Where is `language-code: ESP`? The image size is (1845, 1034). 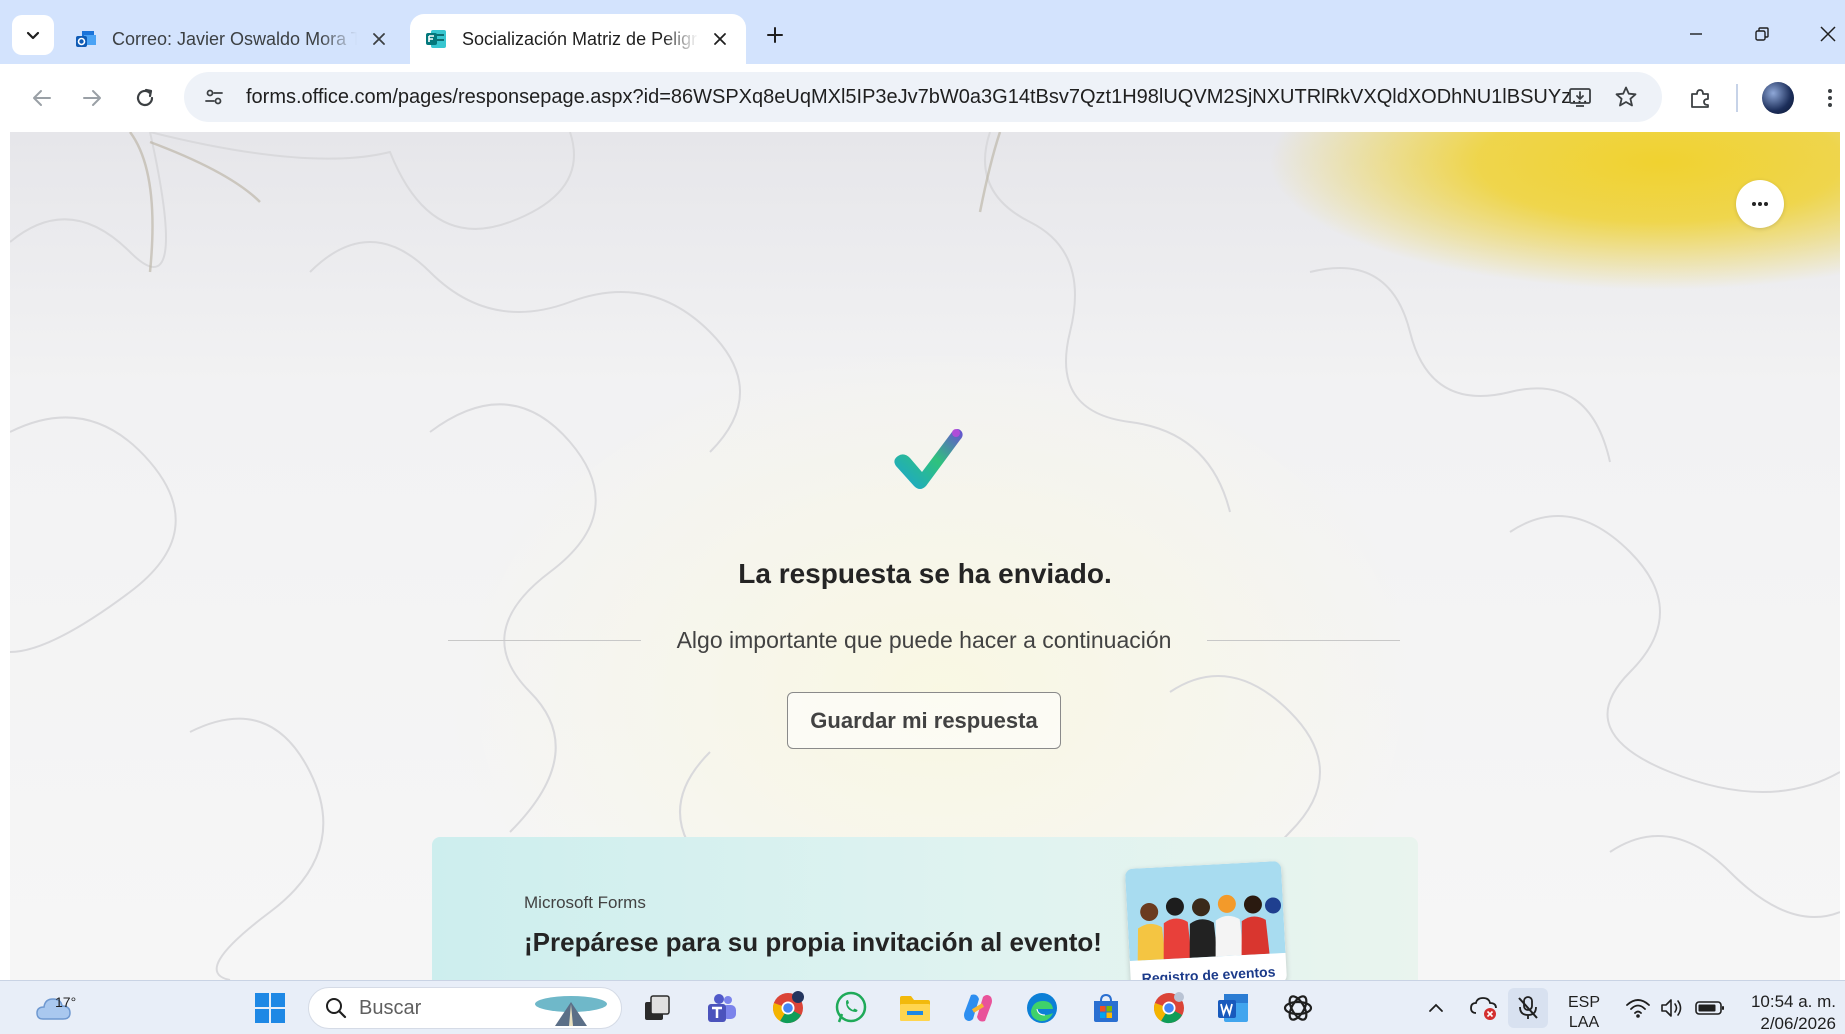
language-code: ESP is located at coordinates (1584, 1002).